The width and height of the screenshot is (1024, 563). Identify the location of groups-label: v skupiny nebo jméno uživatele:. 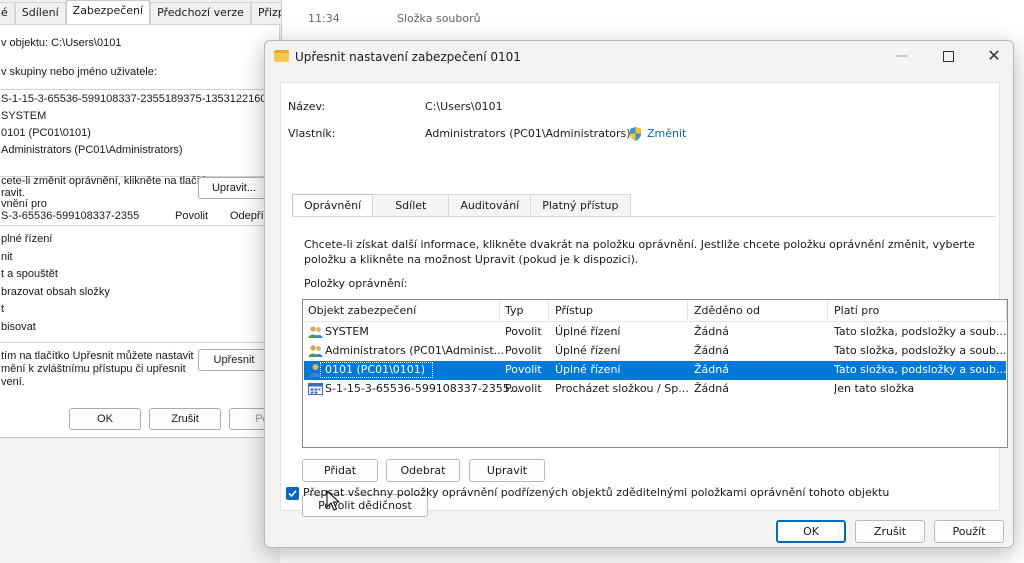
(79, 72).